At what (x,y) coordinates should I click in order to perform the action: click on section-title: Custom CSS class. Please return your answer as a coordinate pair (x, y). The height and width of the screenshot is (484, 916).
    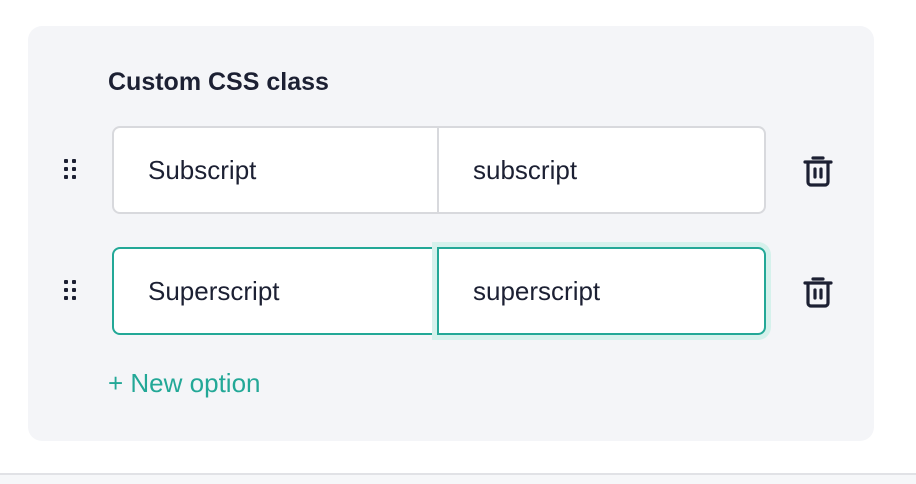
    Looking at the image, I should click on (218, 82).